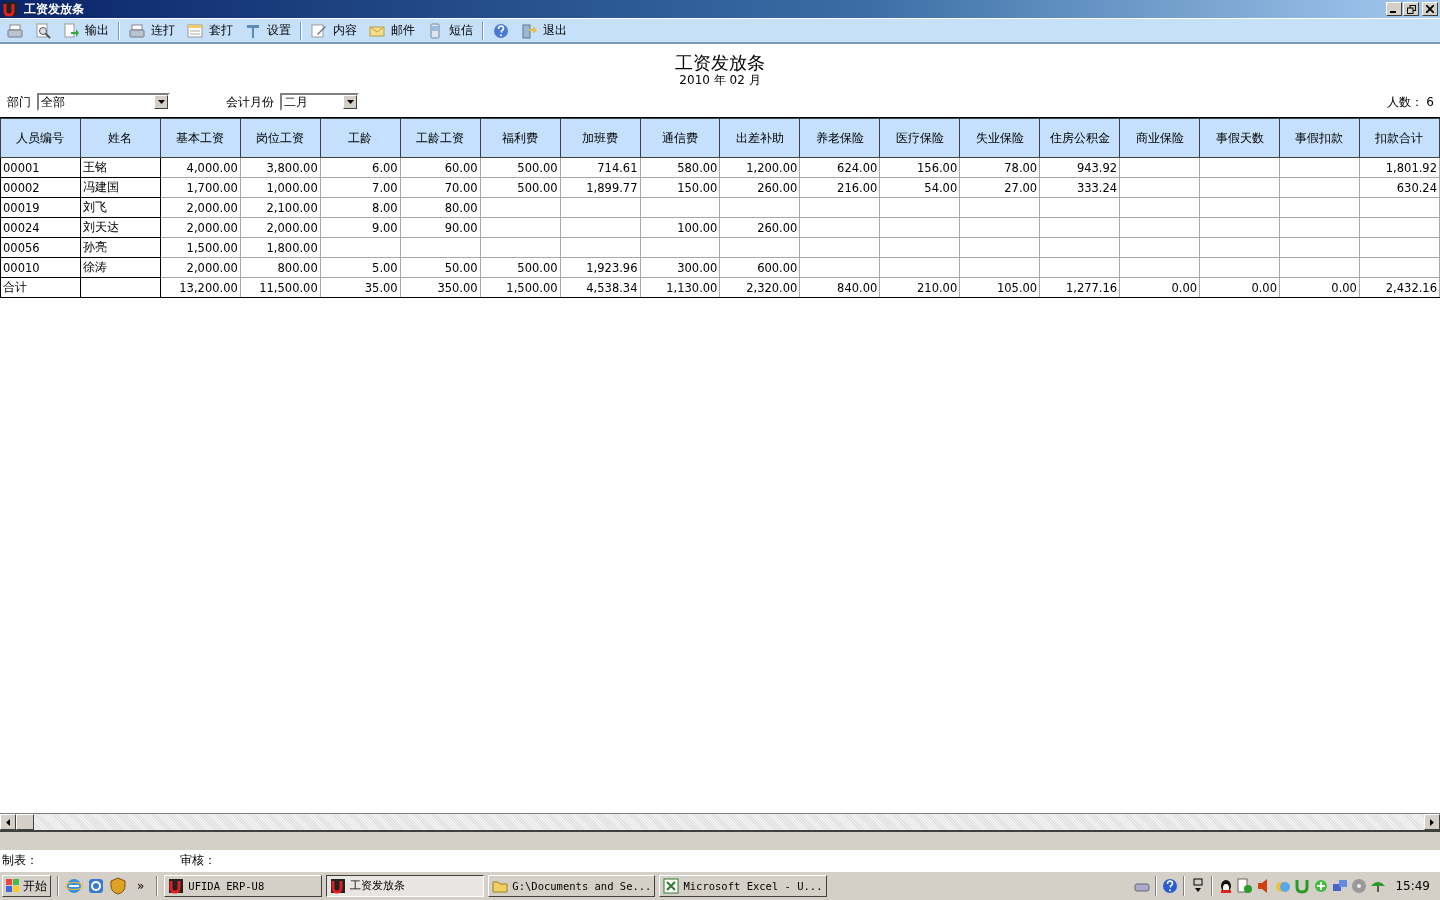 The width and height of the screenshot is (1440, 900). Describe the element at coordinates (680, 187) in the screenshot. I see `table-cell: 150.00` at that location.